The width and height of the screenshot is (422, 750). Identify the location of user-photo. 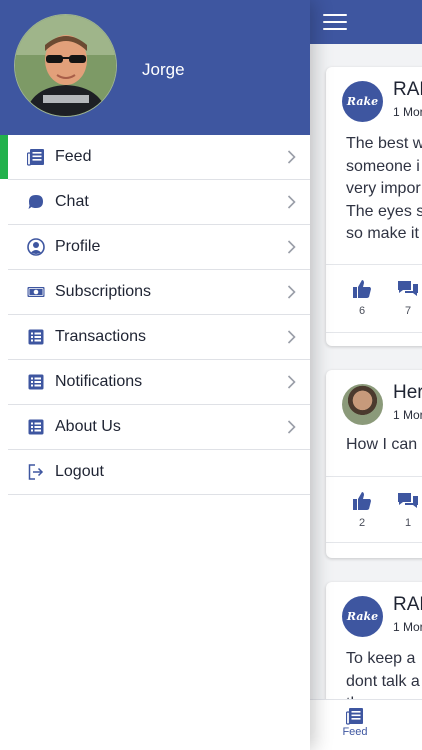
(65, 65).